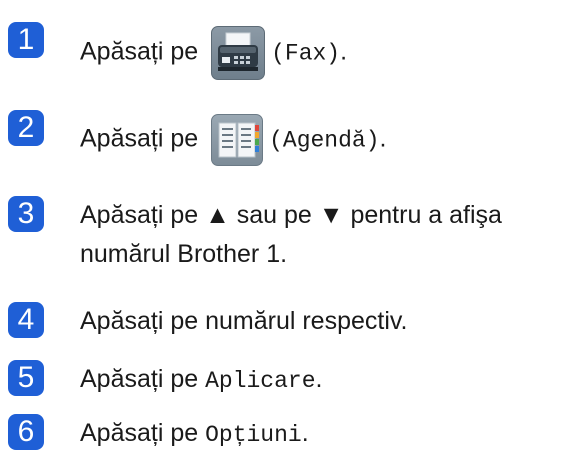 The image size is (579, 459). Describe the element at coordinates (184, 254) in the screenshot. I see `step-text-line-2: numărul Brother 1.` at that location.